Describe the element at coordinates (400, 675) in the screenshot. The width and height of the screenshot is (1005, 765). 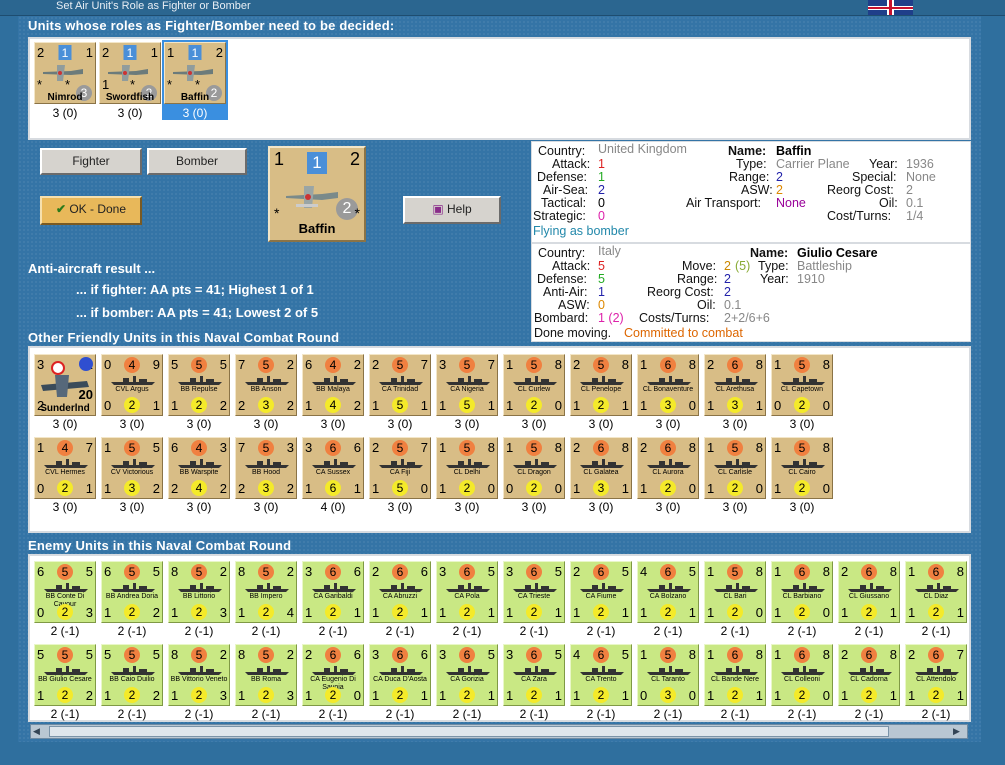
I see `enemy-unit-counter: 3 6 6 CA Duca D'Aosta 1 2 1` at that location.